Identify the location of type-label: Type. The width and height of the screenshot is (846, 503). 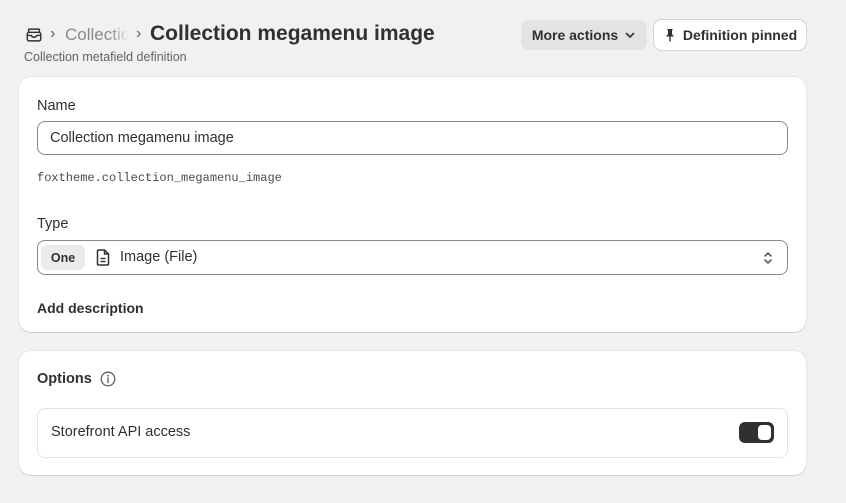
(53, 224).